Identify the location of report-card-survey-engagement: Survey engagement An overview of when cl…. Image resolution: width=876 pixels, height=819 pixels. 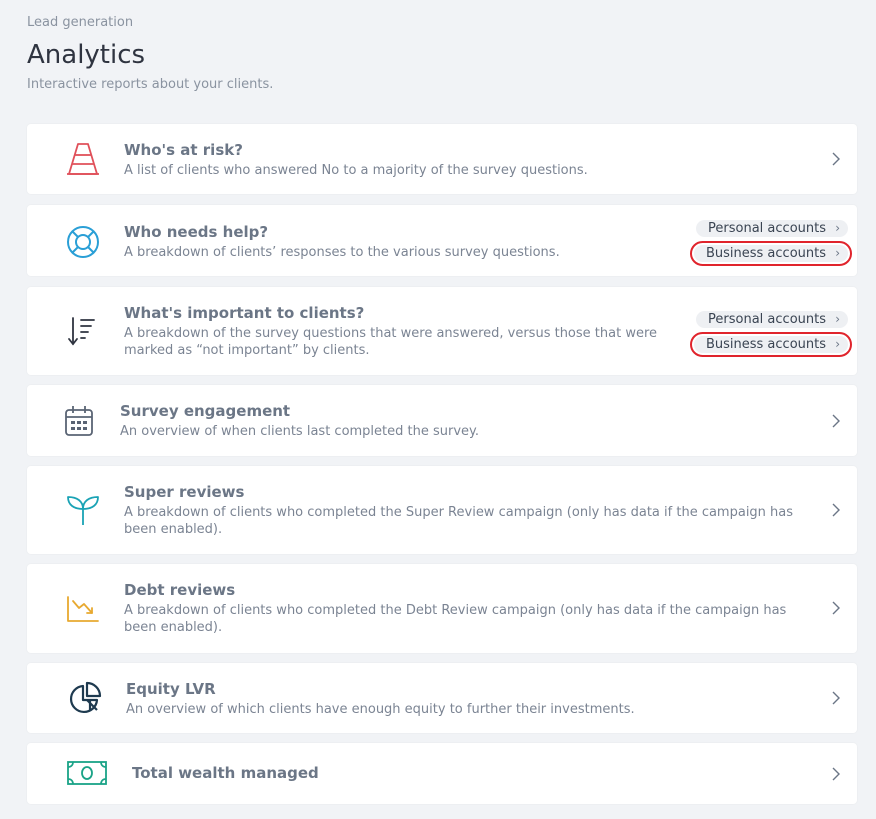
(442, 420).